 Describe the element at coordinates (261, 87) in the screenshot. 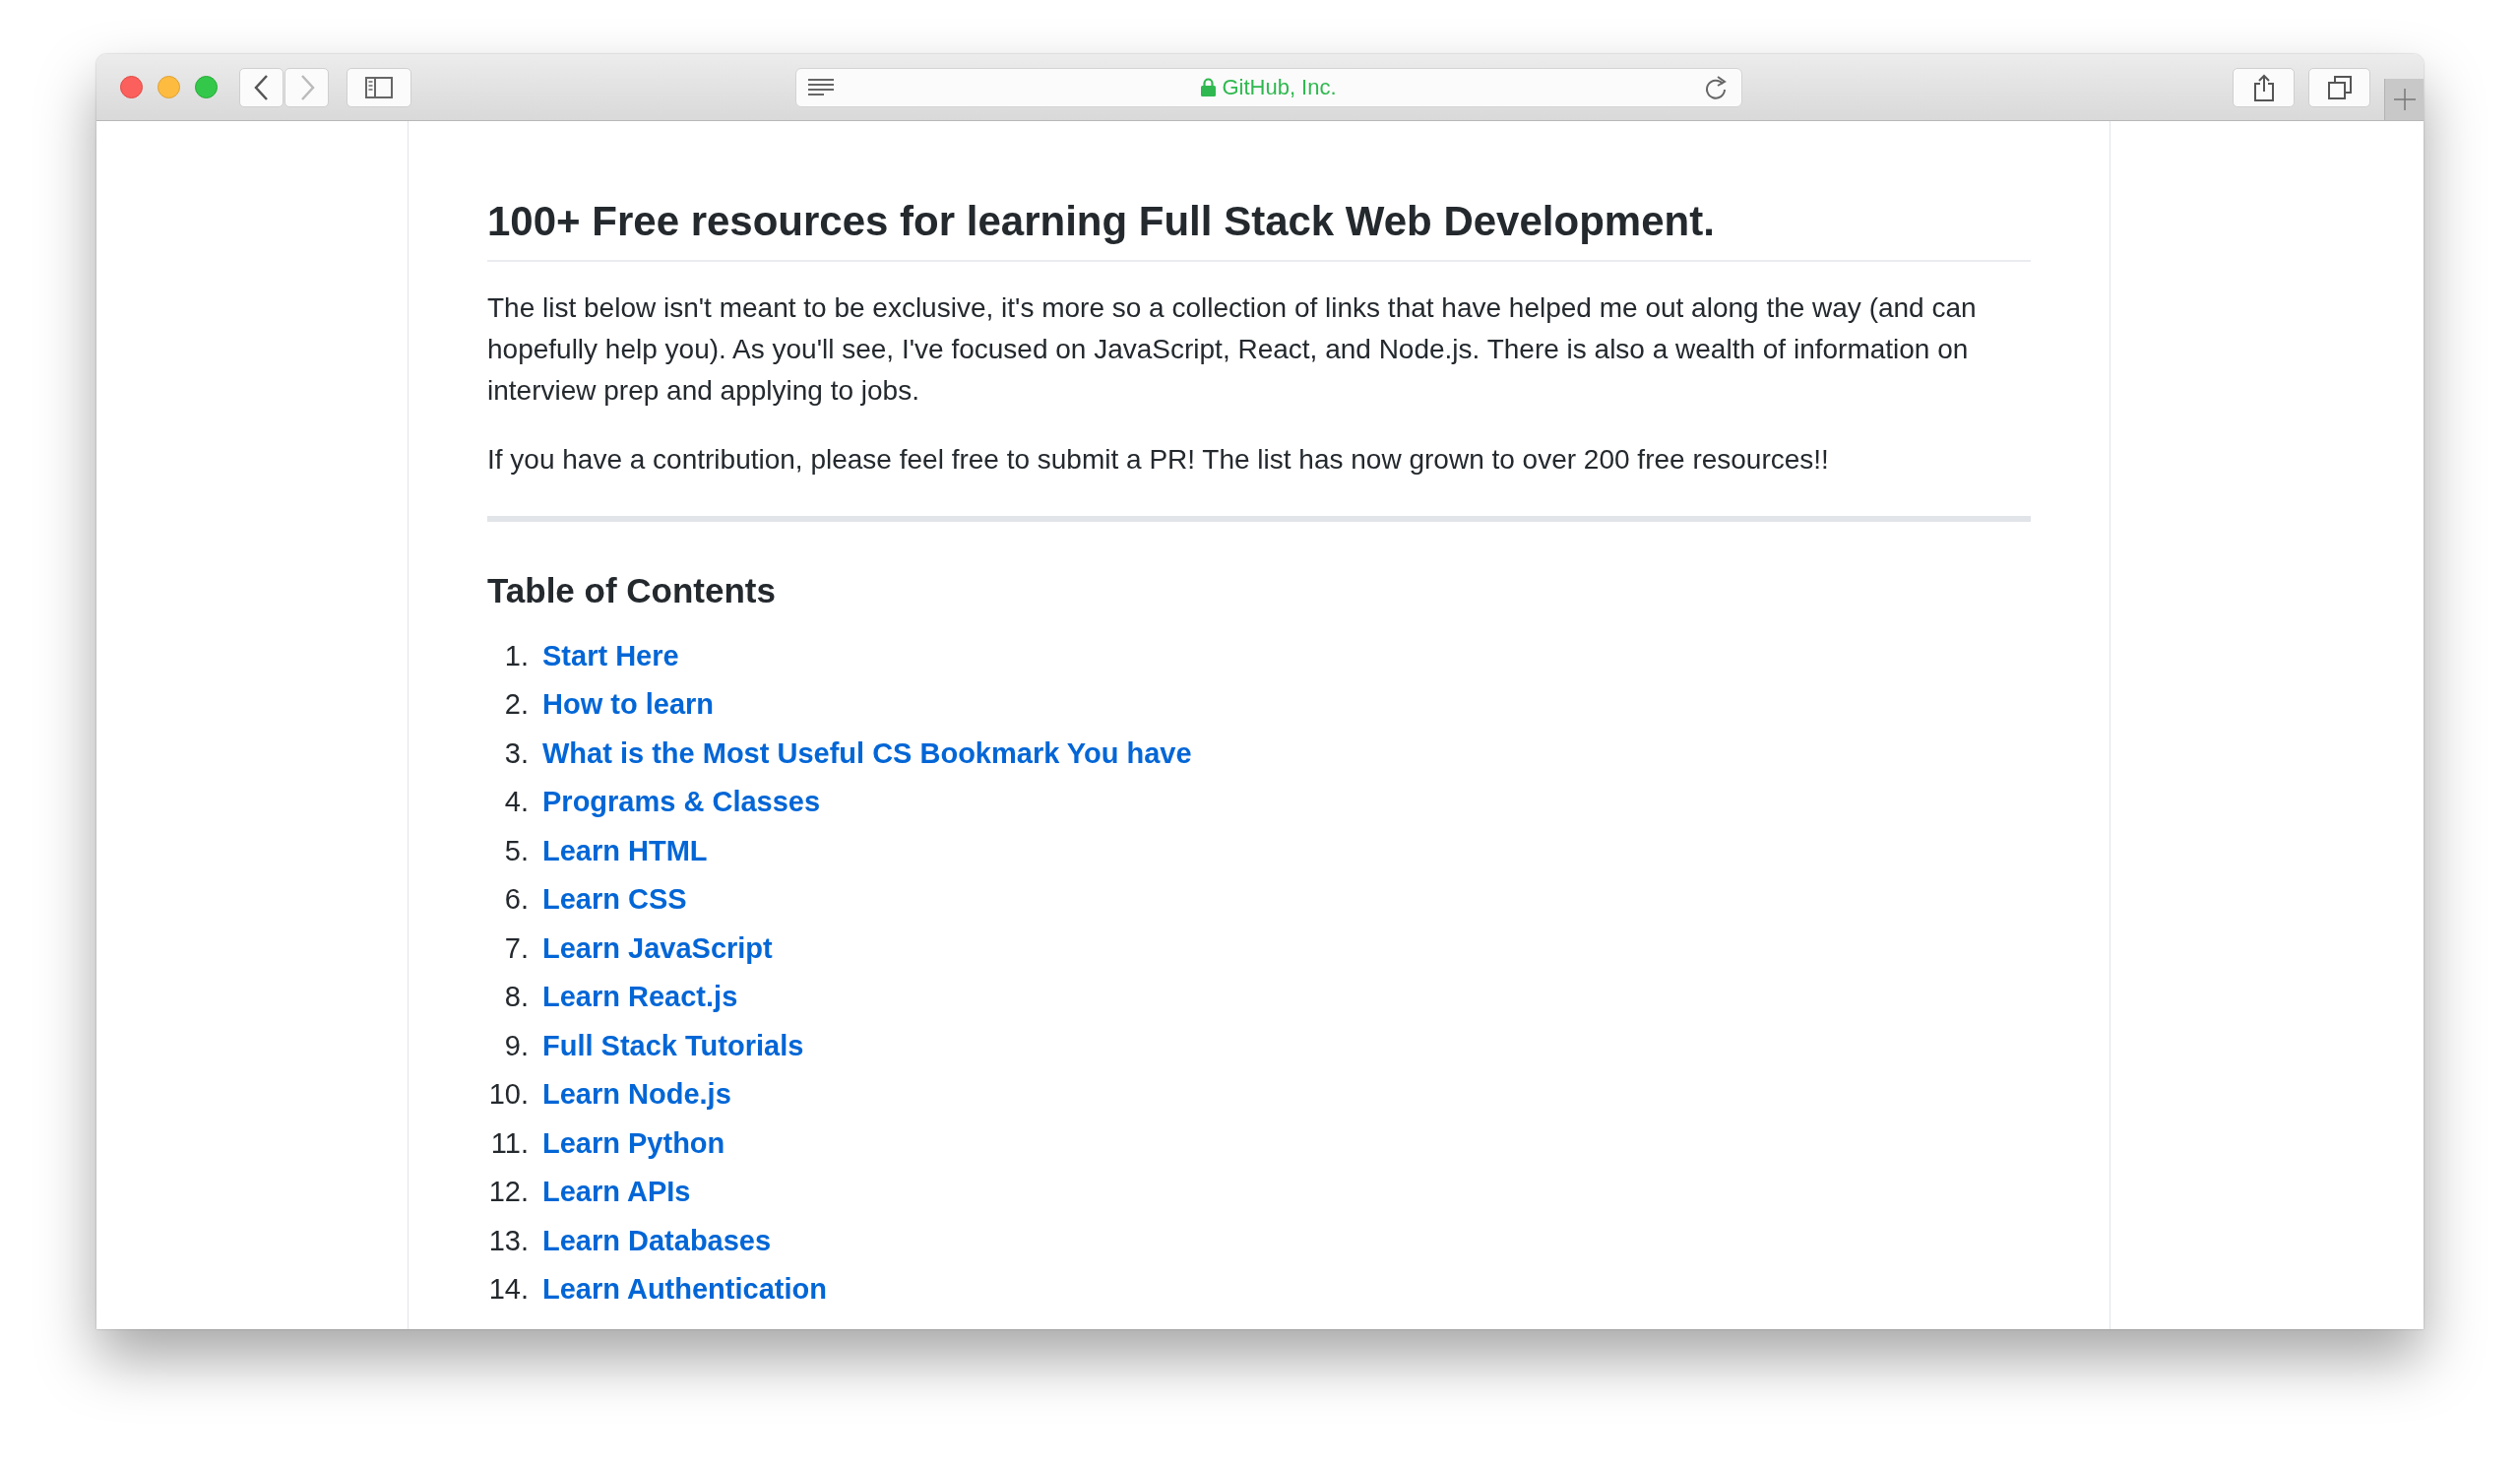

I see `back-button` at that location.